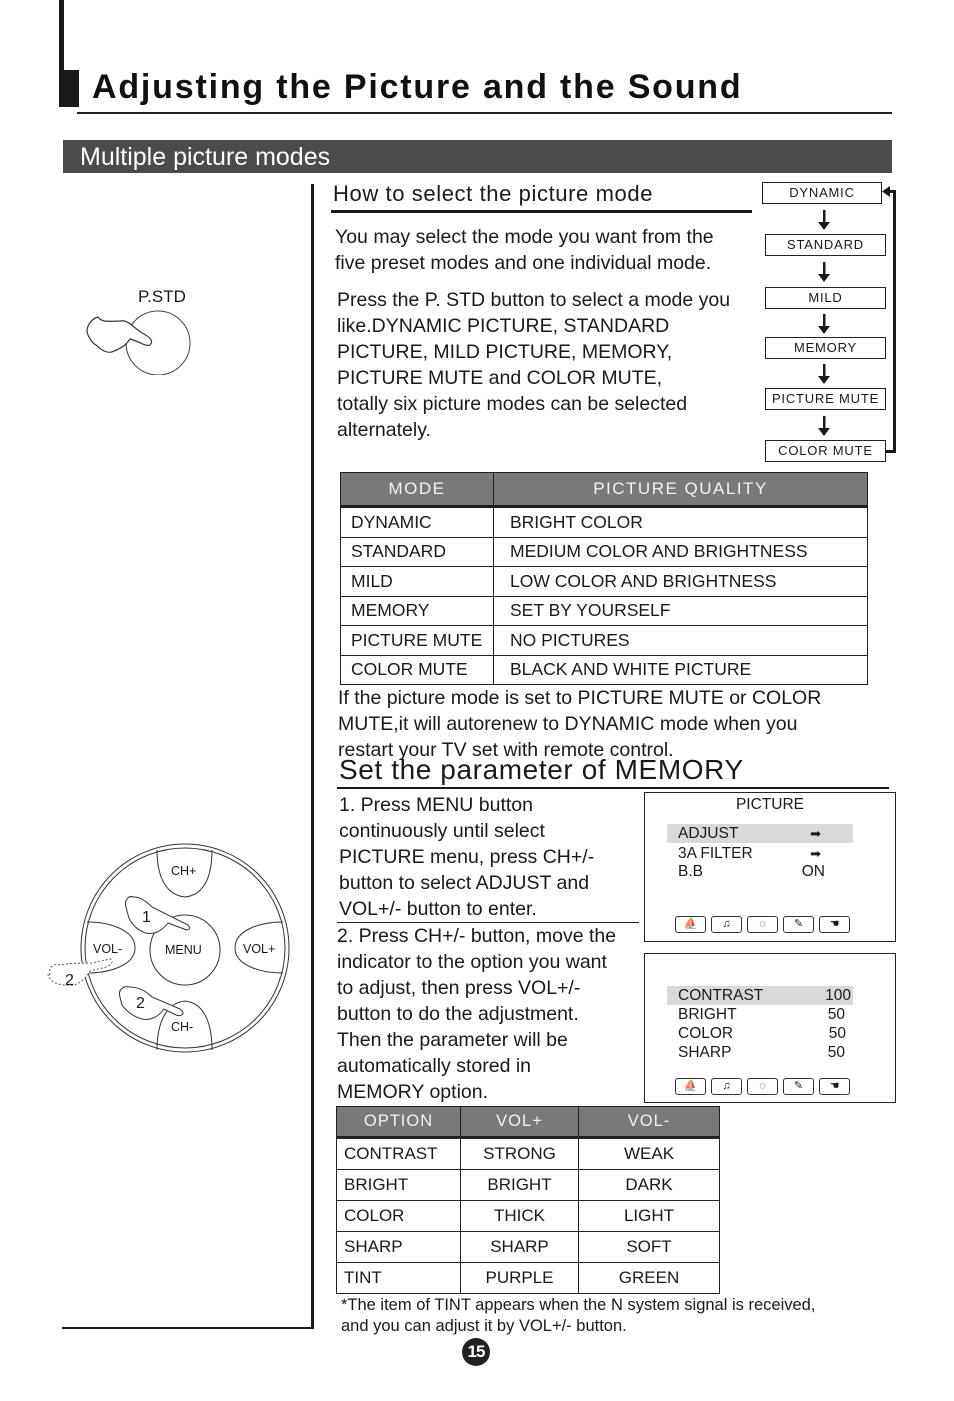 The image size is (954, 1401). Describe the element at coordinates (505, 352) in the screenshot. I see `instruction-line: PICTURE, MILD PICTURE, MEMORY,` at that location.